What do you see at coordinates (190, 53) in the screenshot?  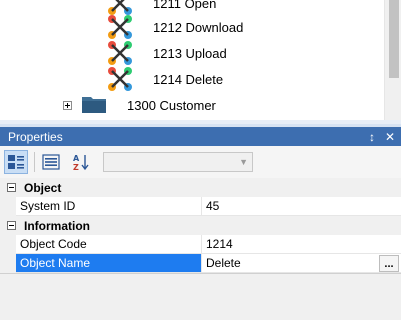 I see `tree-item-label: 1213 Upload` at bounding box center [190, 53].